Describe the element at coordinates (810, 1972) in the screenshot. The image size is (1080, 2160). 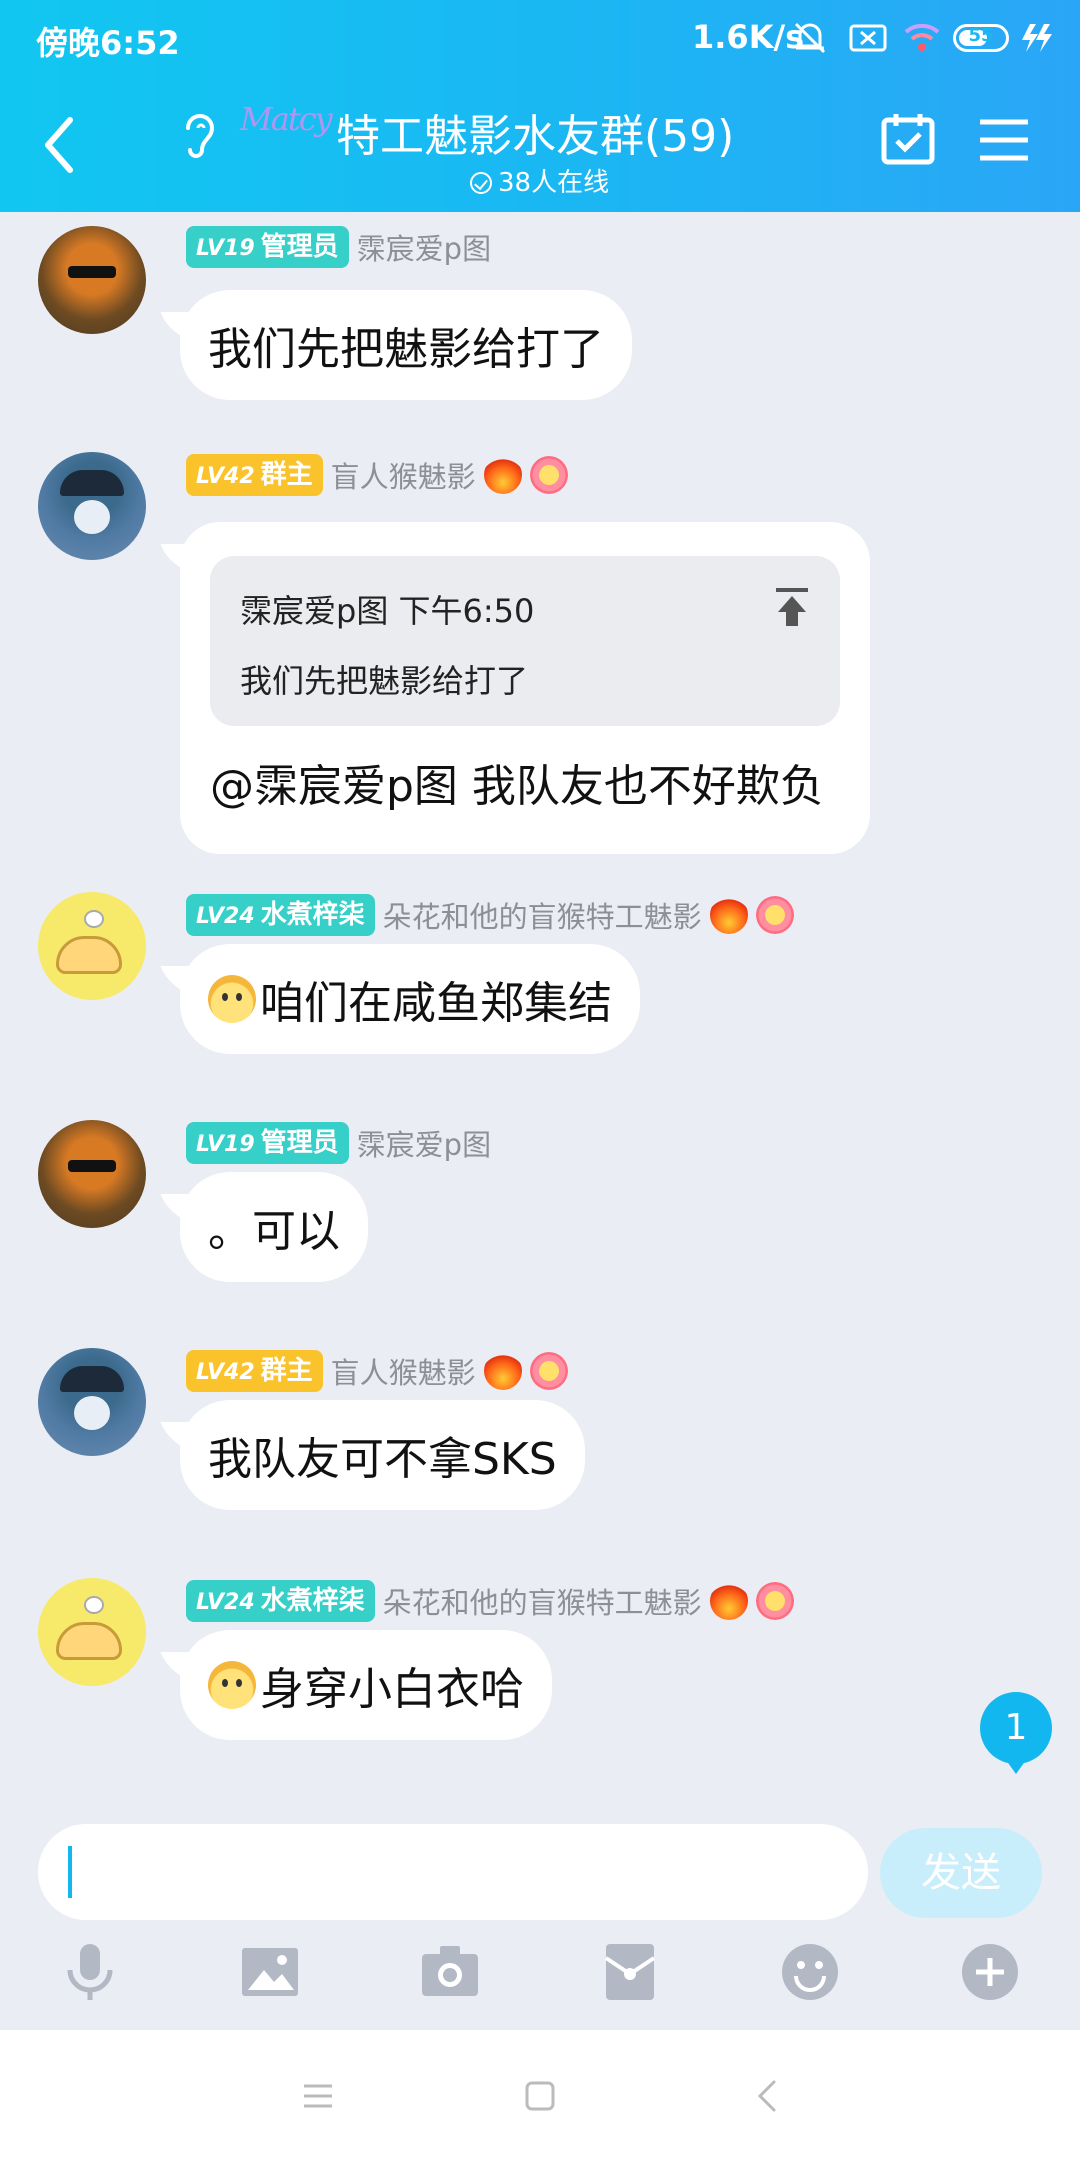
I see `emoji-icon` at that location.